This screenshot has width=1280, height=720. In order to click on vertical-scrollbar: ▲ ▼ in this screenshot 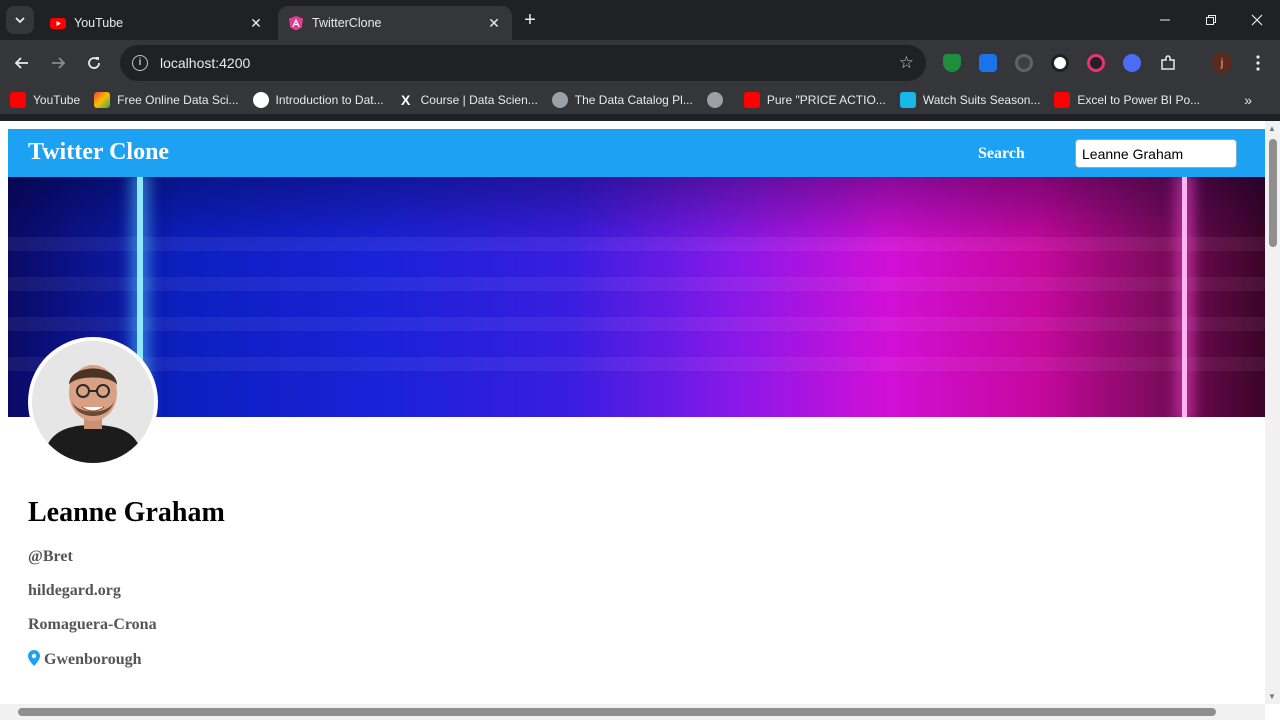, I will do `click(1272, 412)`.